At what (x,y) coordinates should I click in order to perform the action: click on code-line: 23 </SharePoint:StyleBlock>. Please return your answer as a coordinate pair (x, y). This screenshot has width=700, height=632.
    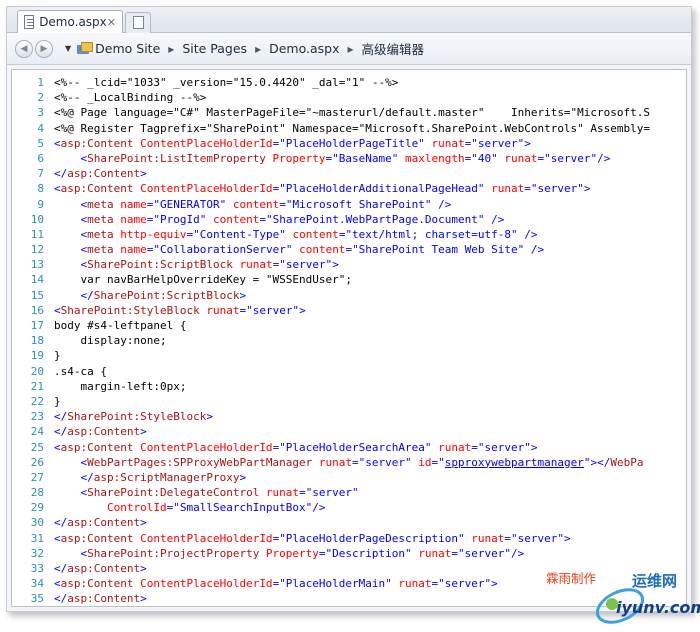
    Looking at the image, I should click on (349, 416).